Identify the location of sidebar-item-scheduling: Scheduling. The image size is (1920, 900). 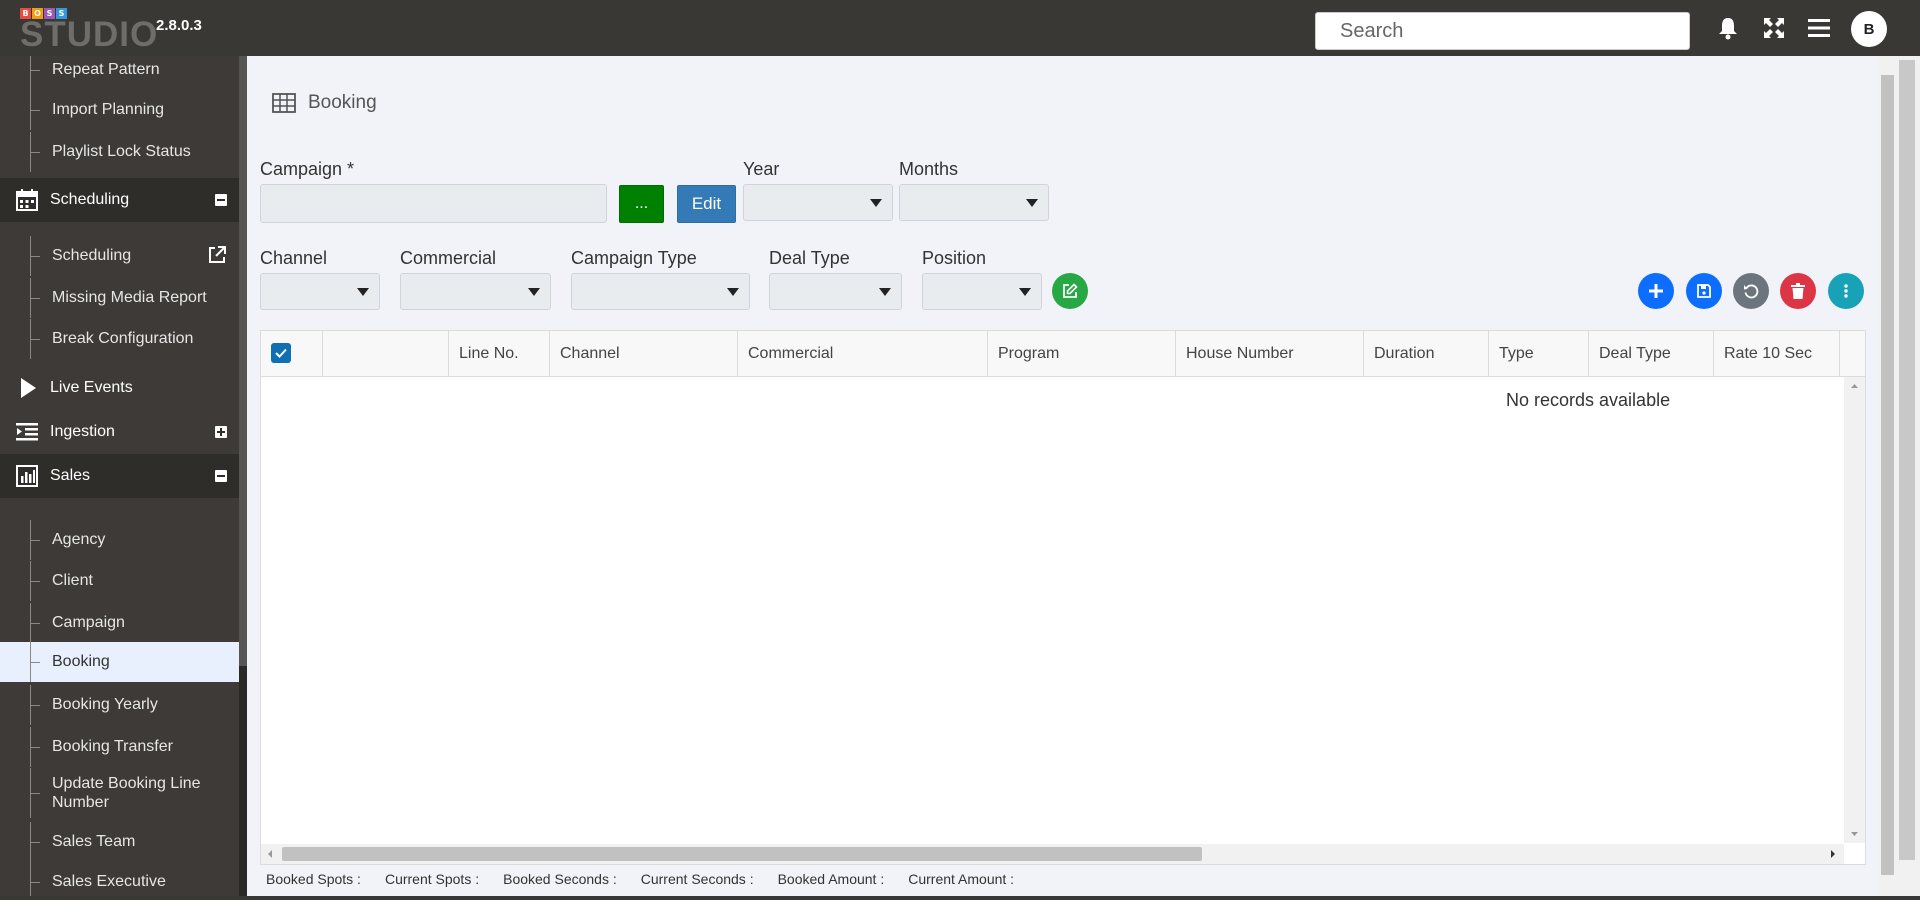
(119, 256).